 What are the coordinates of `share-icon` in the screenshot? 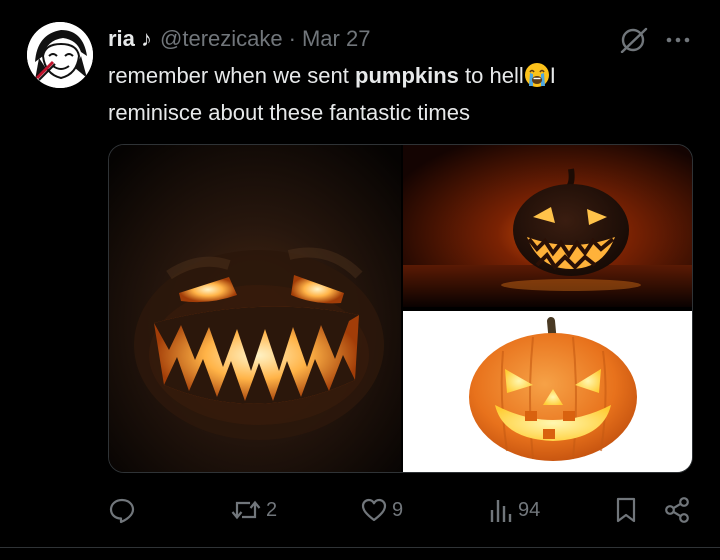 It's located at (677, 510).